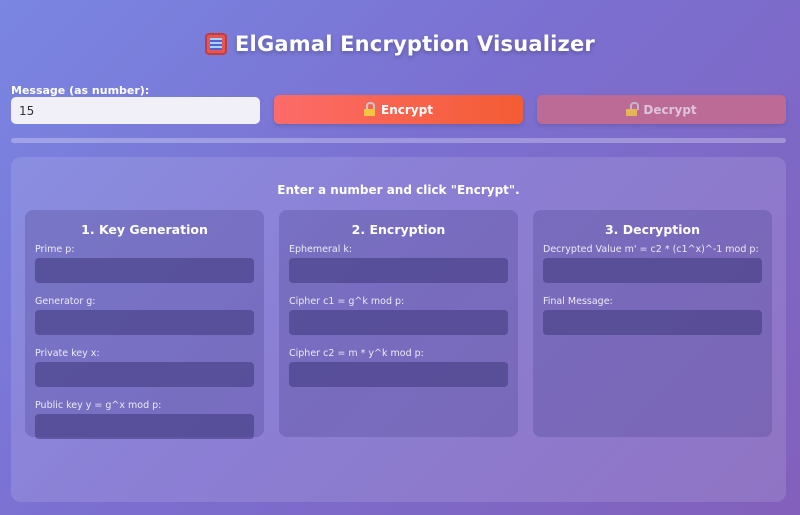 The height and width of the screenshot is (515, 800). Describe the element at coordinates (80, 90) in the screenshot. I see `message-label: Message (as number):` at that location.